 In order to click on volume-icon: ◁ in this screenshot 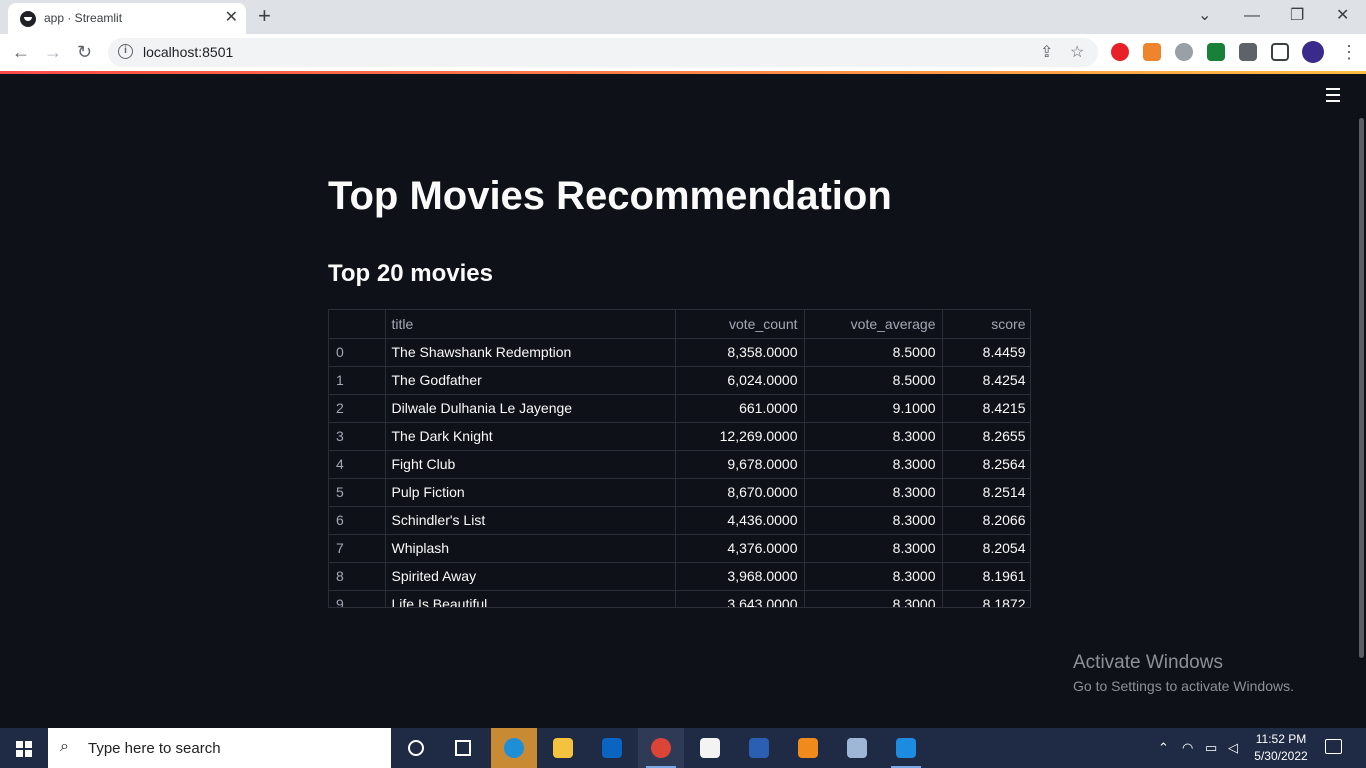, I will do `click(1233, 748)`.